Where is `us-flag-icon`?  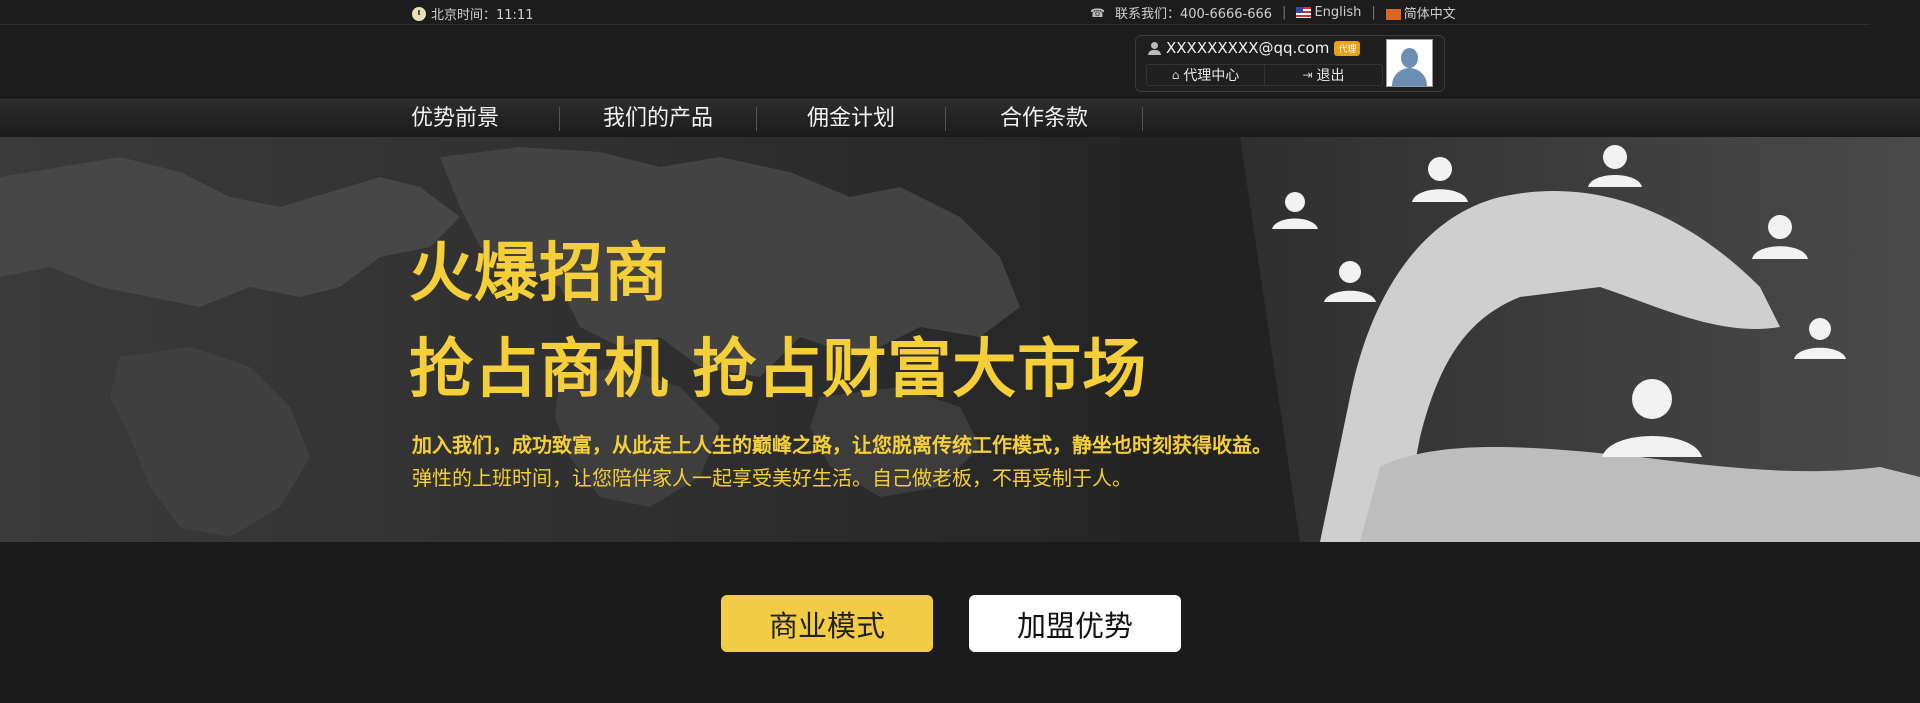
us-flag-icon is located at coordinates (1304, 12).